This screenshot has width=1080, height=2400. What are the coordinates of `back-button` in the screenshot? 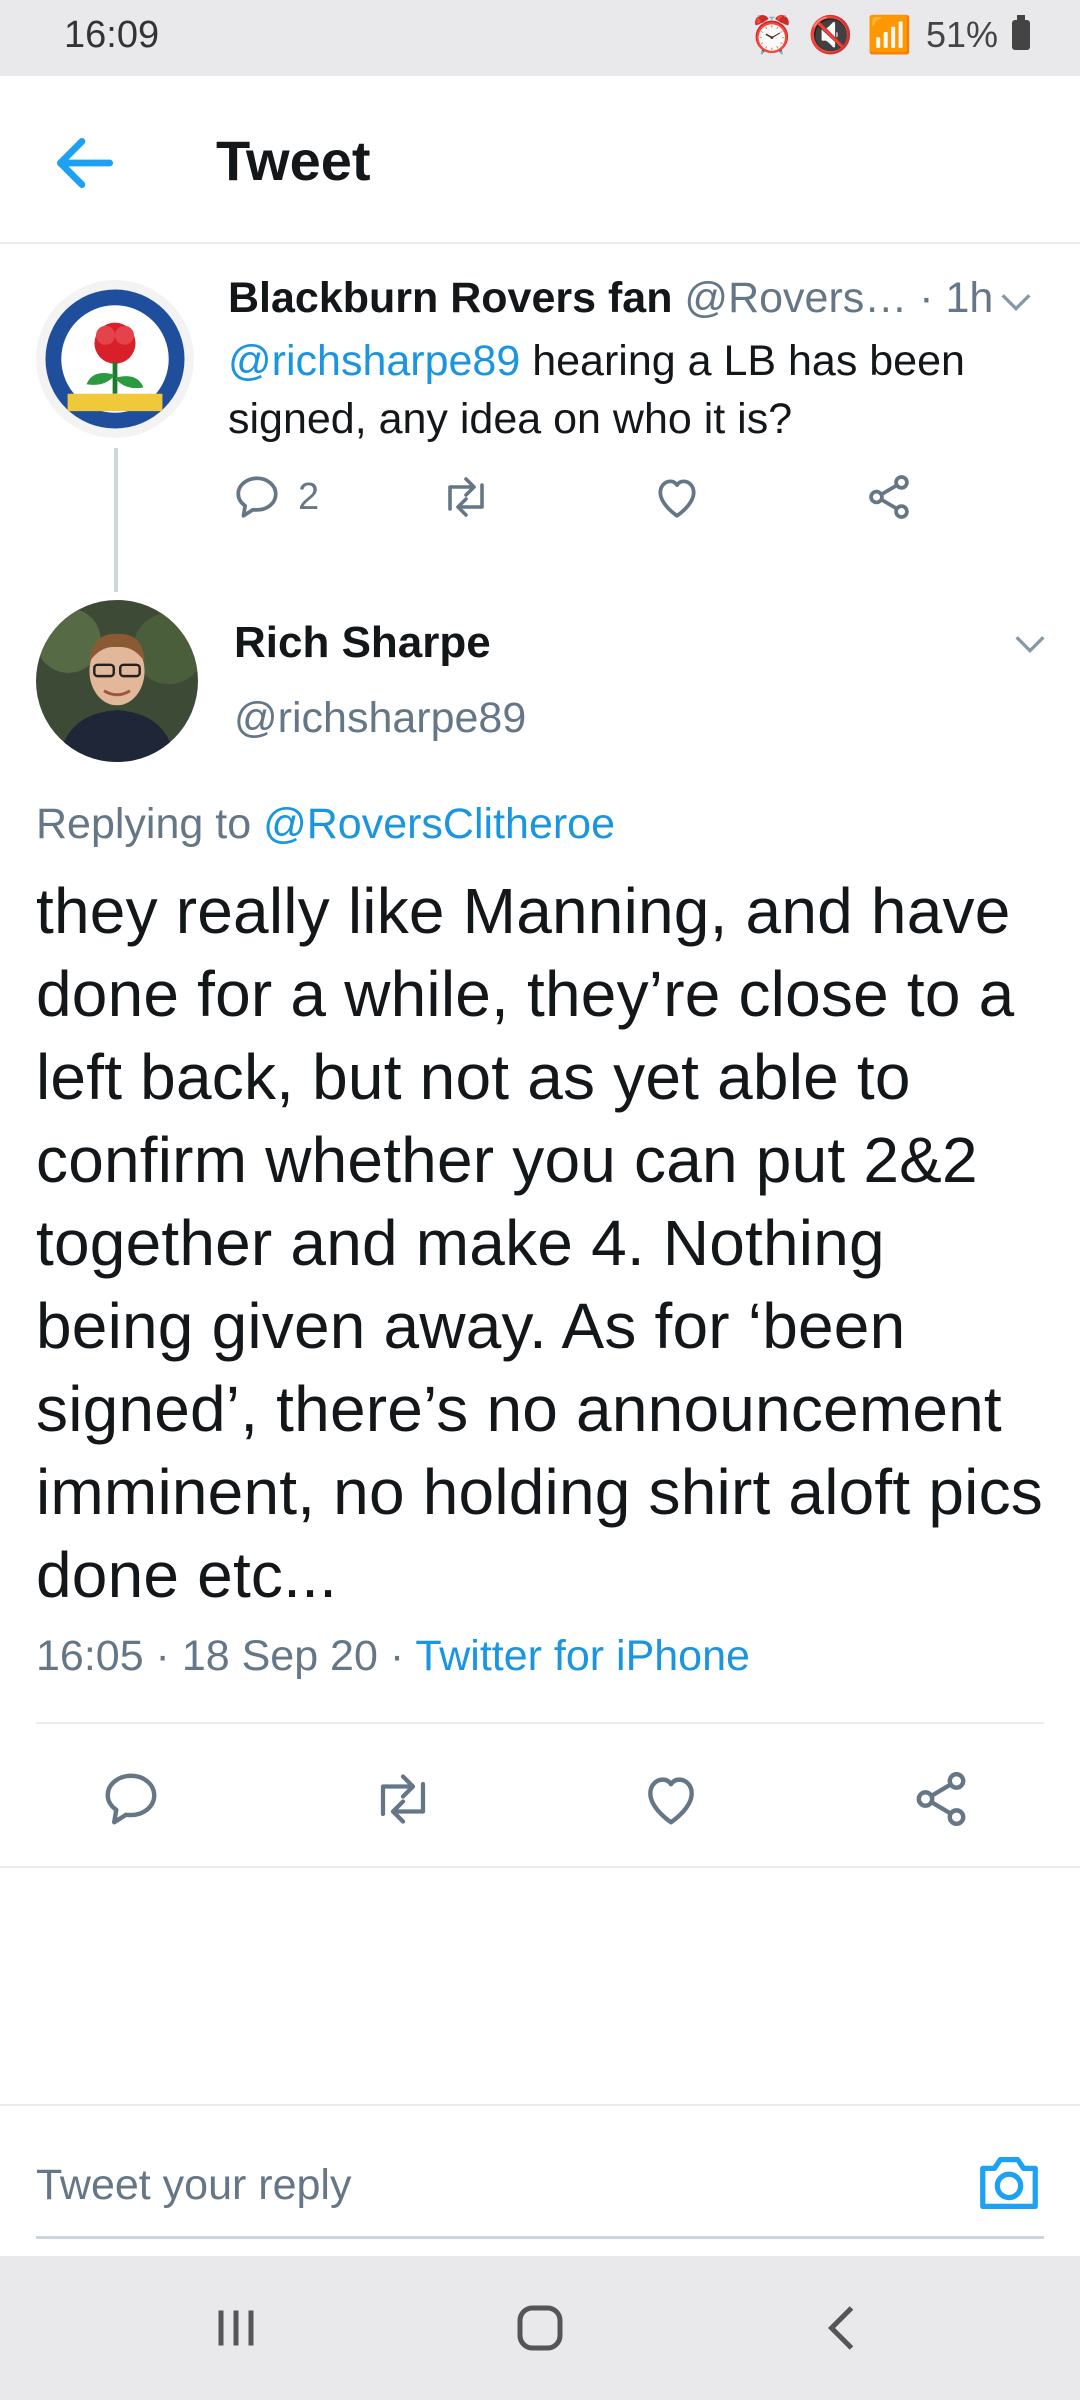 It's located at (85, 163).